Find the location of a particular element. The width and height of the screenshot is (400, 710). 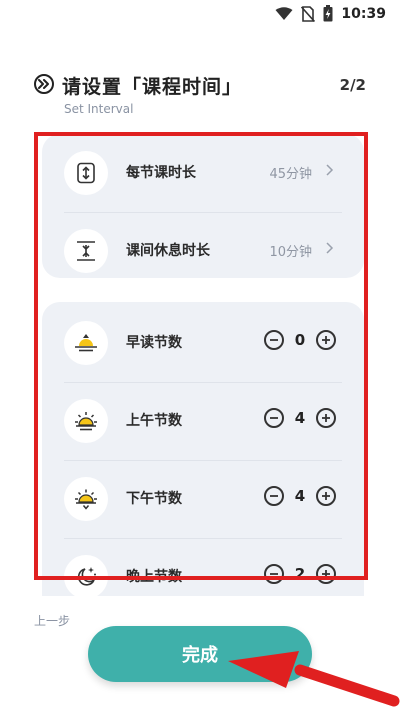

lesson-duration-value: 45分钟 is located at coordinates (290, 174).